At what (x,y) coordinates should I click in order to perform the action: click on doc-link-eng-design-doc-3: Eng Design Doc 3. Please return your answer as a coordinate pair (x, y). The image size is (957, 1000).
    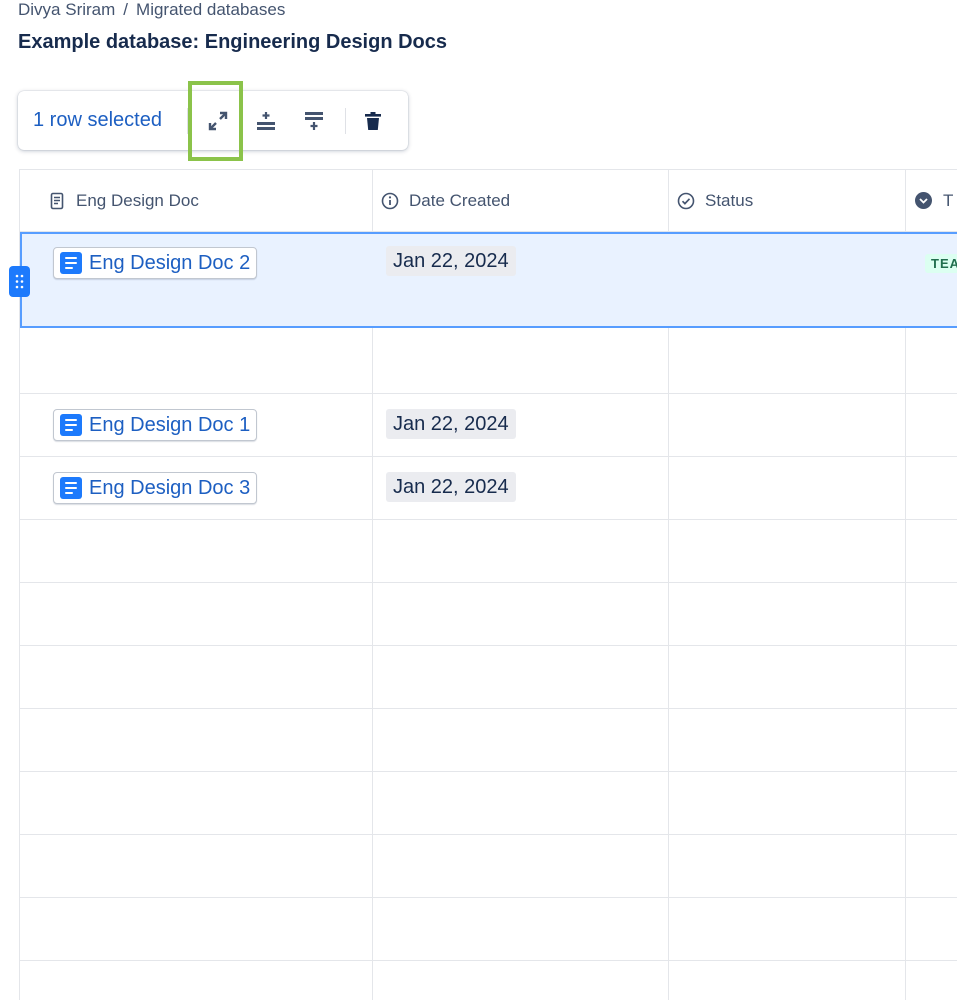
    Looking at the image, I should click on (155, 488).